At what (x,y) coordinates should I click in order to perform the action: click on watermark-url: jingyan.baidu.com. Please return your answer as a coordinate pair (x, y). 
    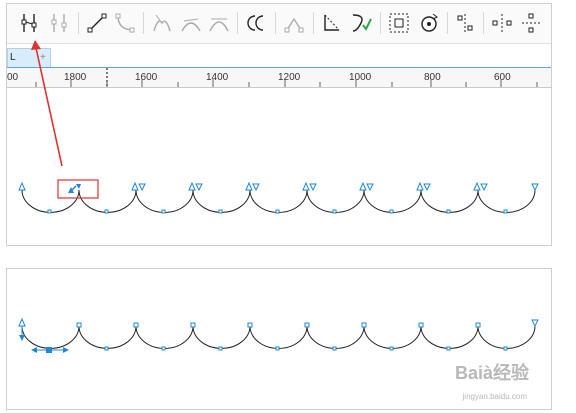
    Looking at the image, I should click on (494, 396).